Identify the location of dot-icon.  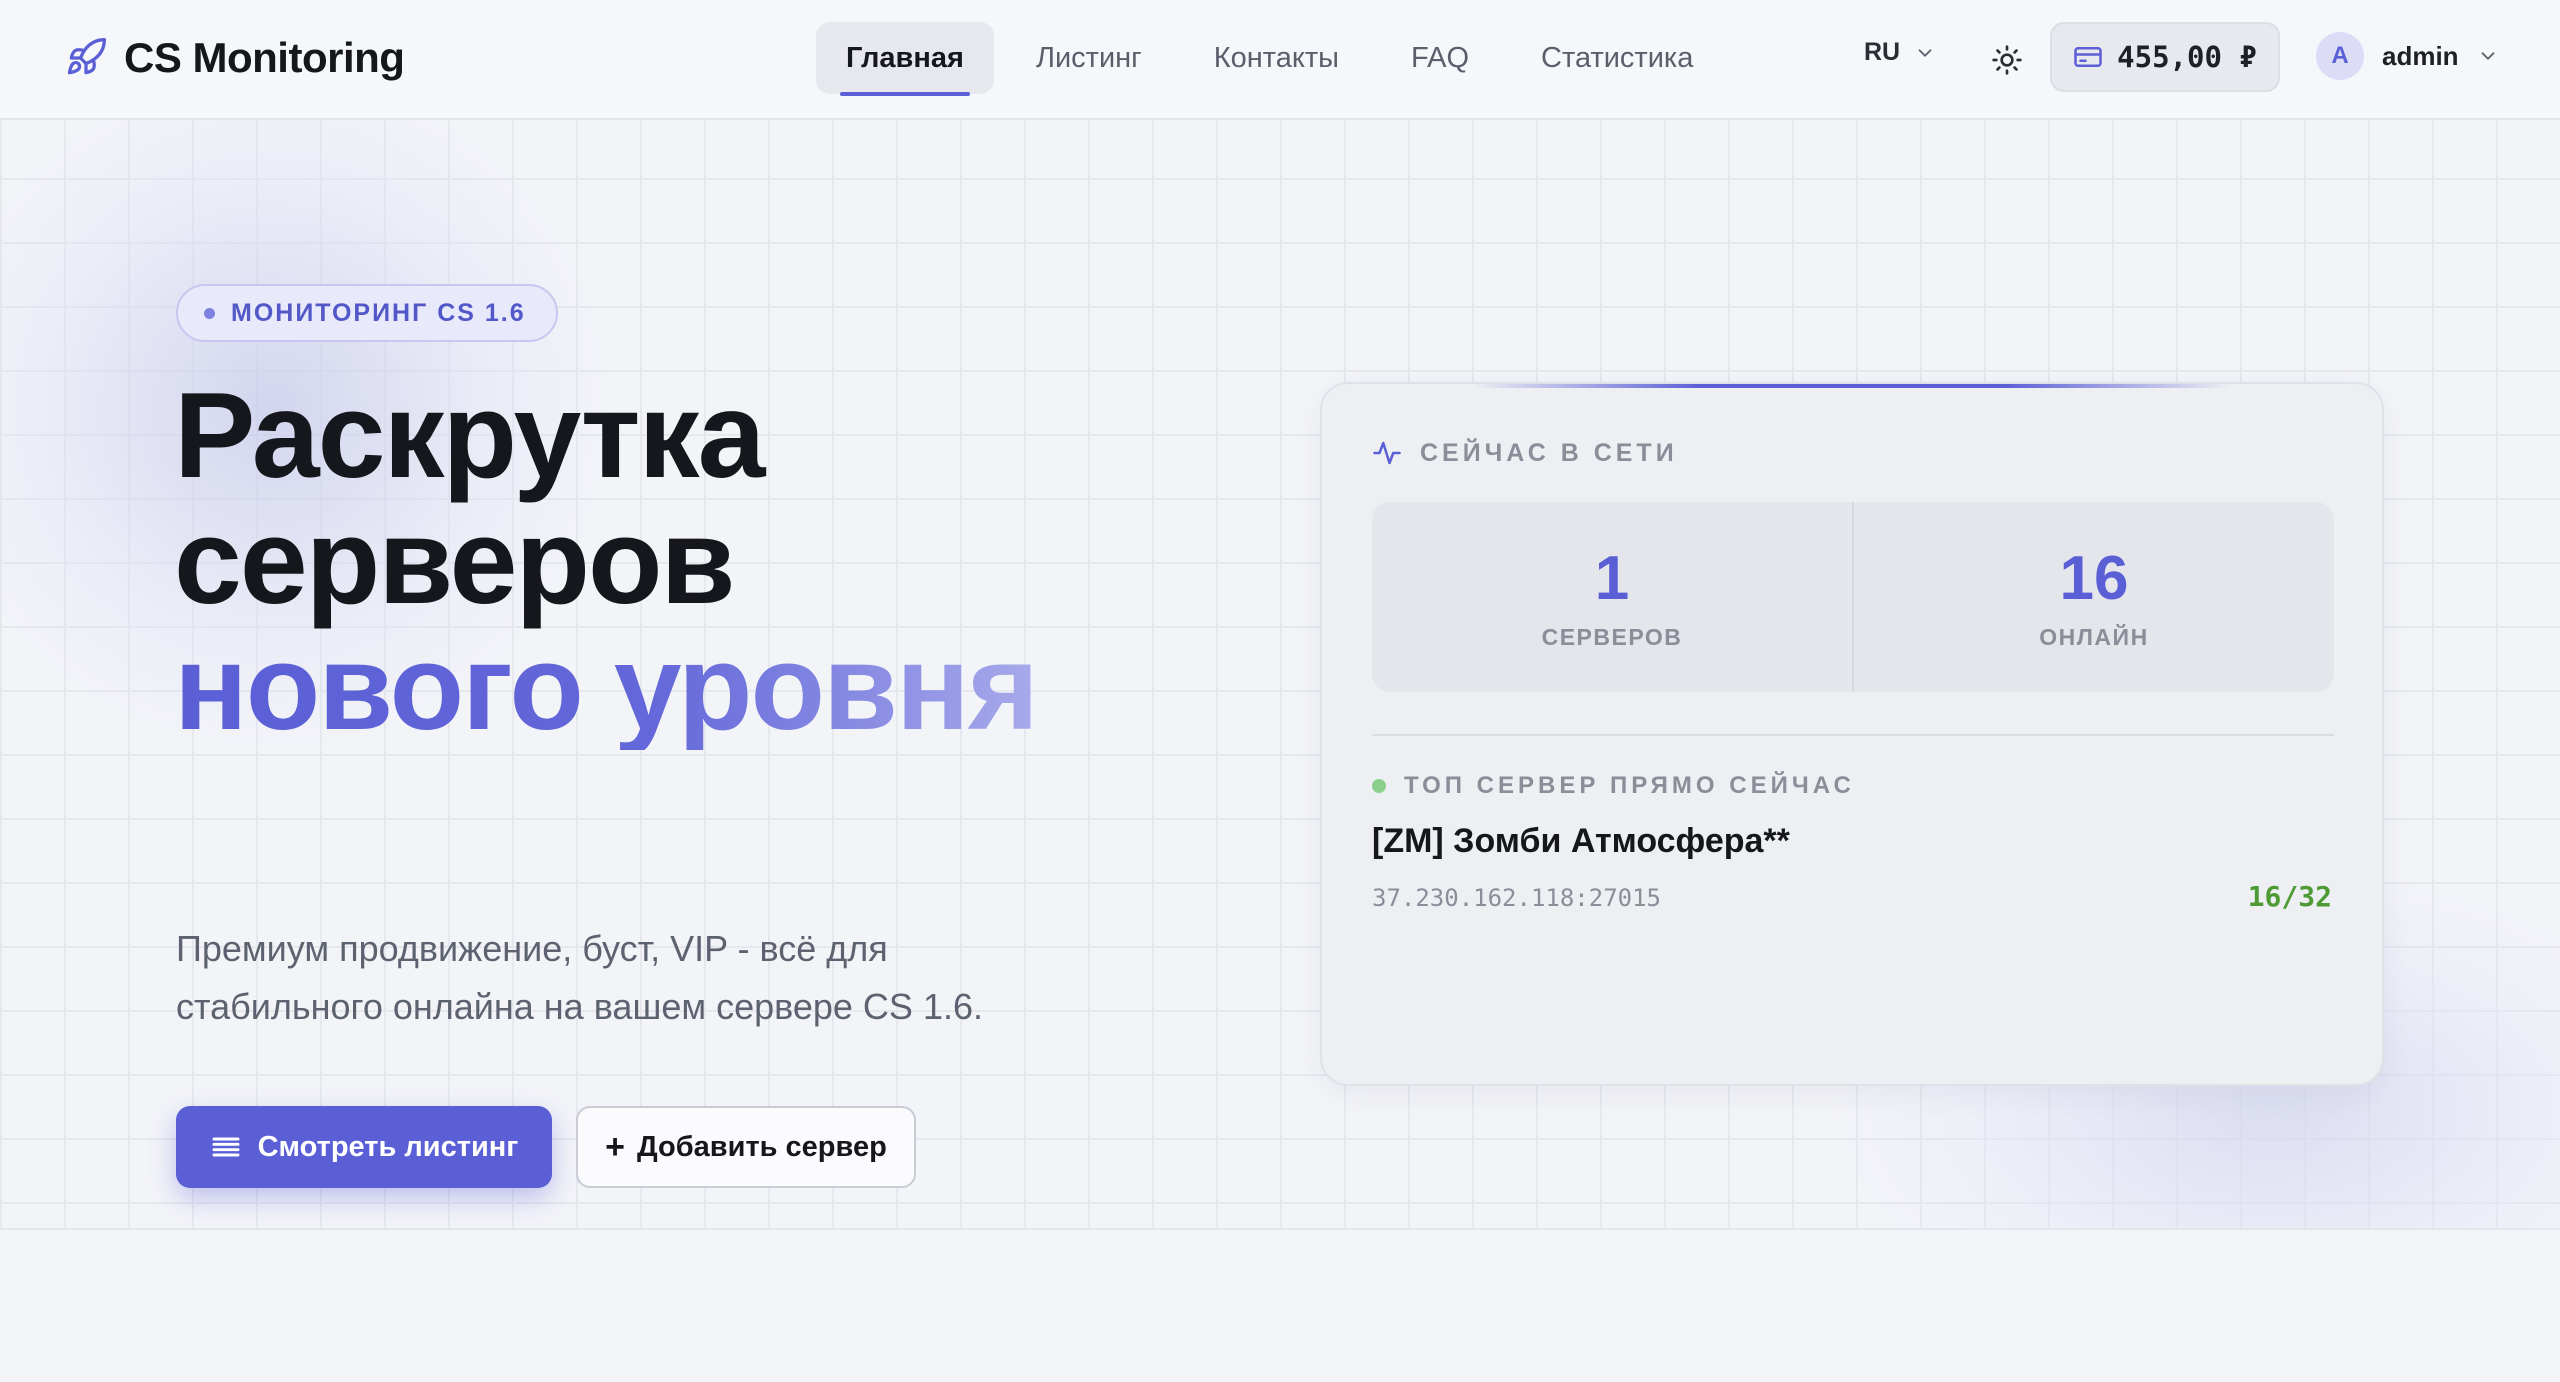
(209, 313).